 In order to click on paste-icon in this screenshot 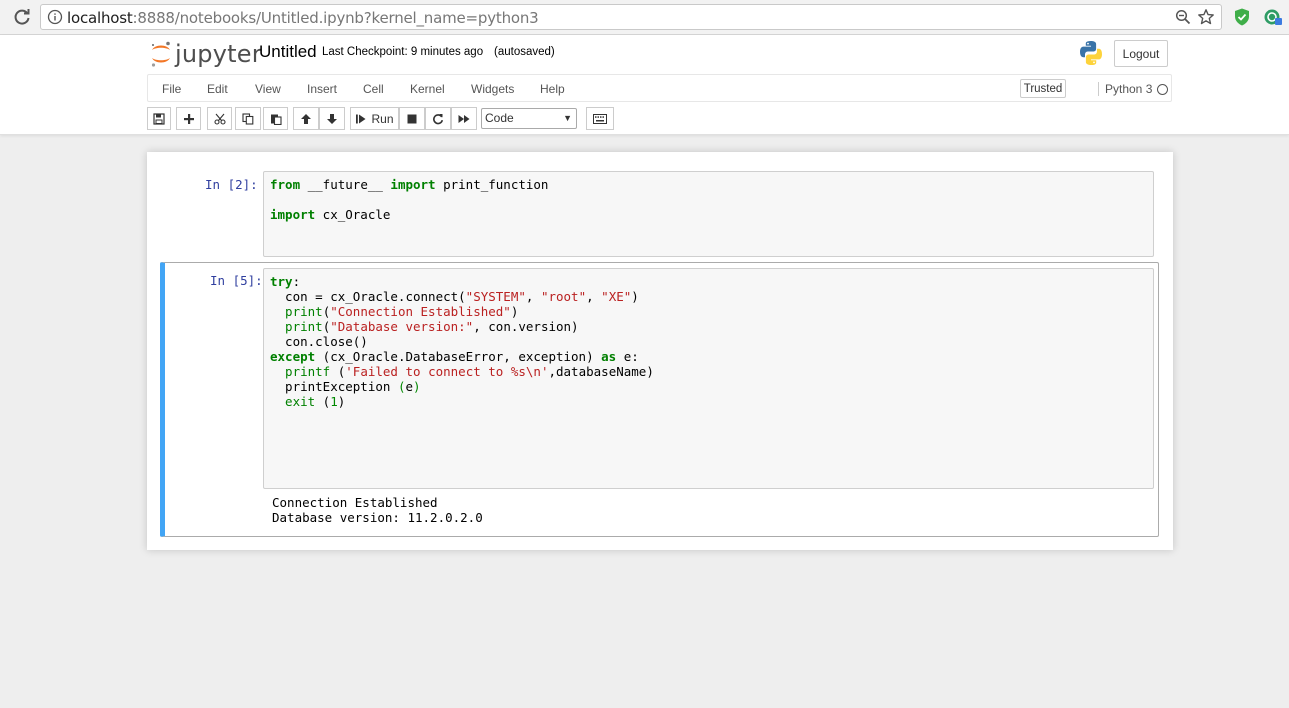, I will do `click(276, 119)`.